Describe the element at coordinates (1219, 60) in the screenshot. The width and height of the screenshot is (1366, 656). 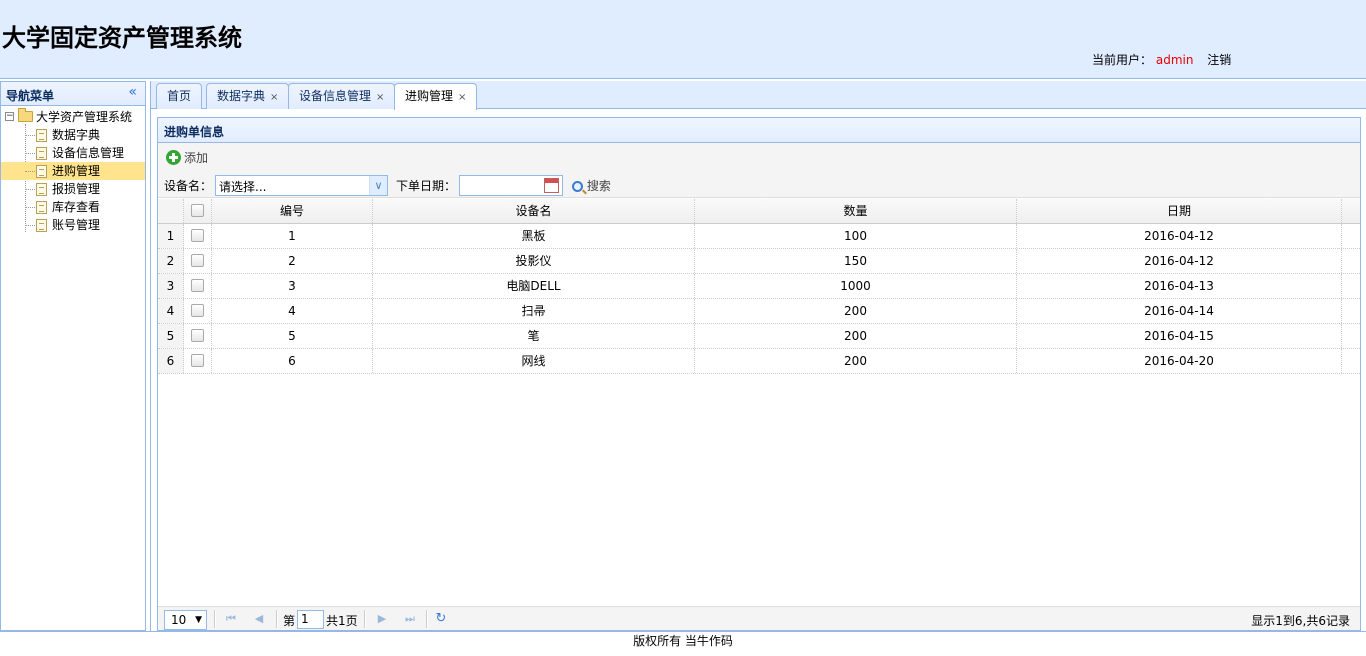
I see `logout-link: 注销` at that location.